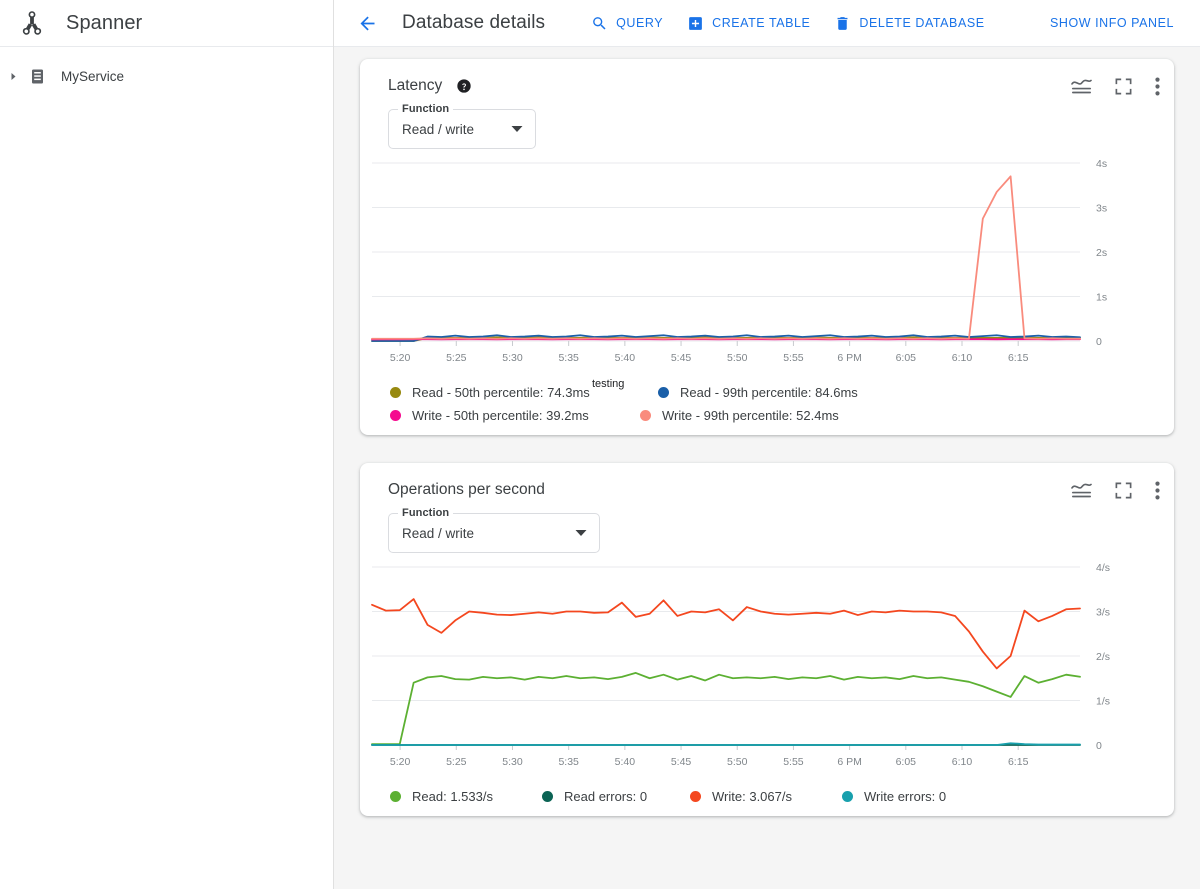 This screenshot has height=889, width=1200. What do you see at coordinates (761, 23) in the screenshot?
I see `create-table-button-label: CREATE TABLE` at bounding box center [761, 23].